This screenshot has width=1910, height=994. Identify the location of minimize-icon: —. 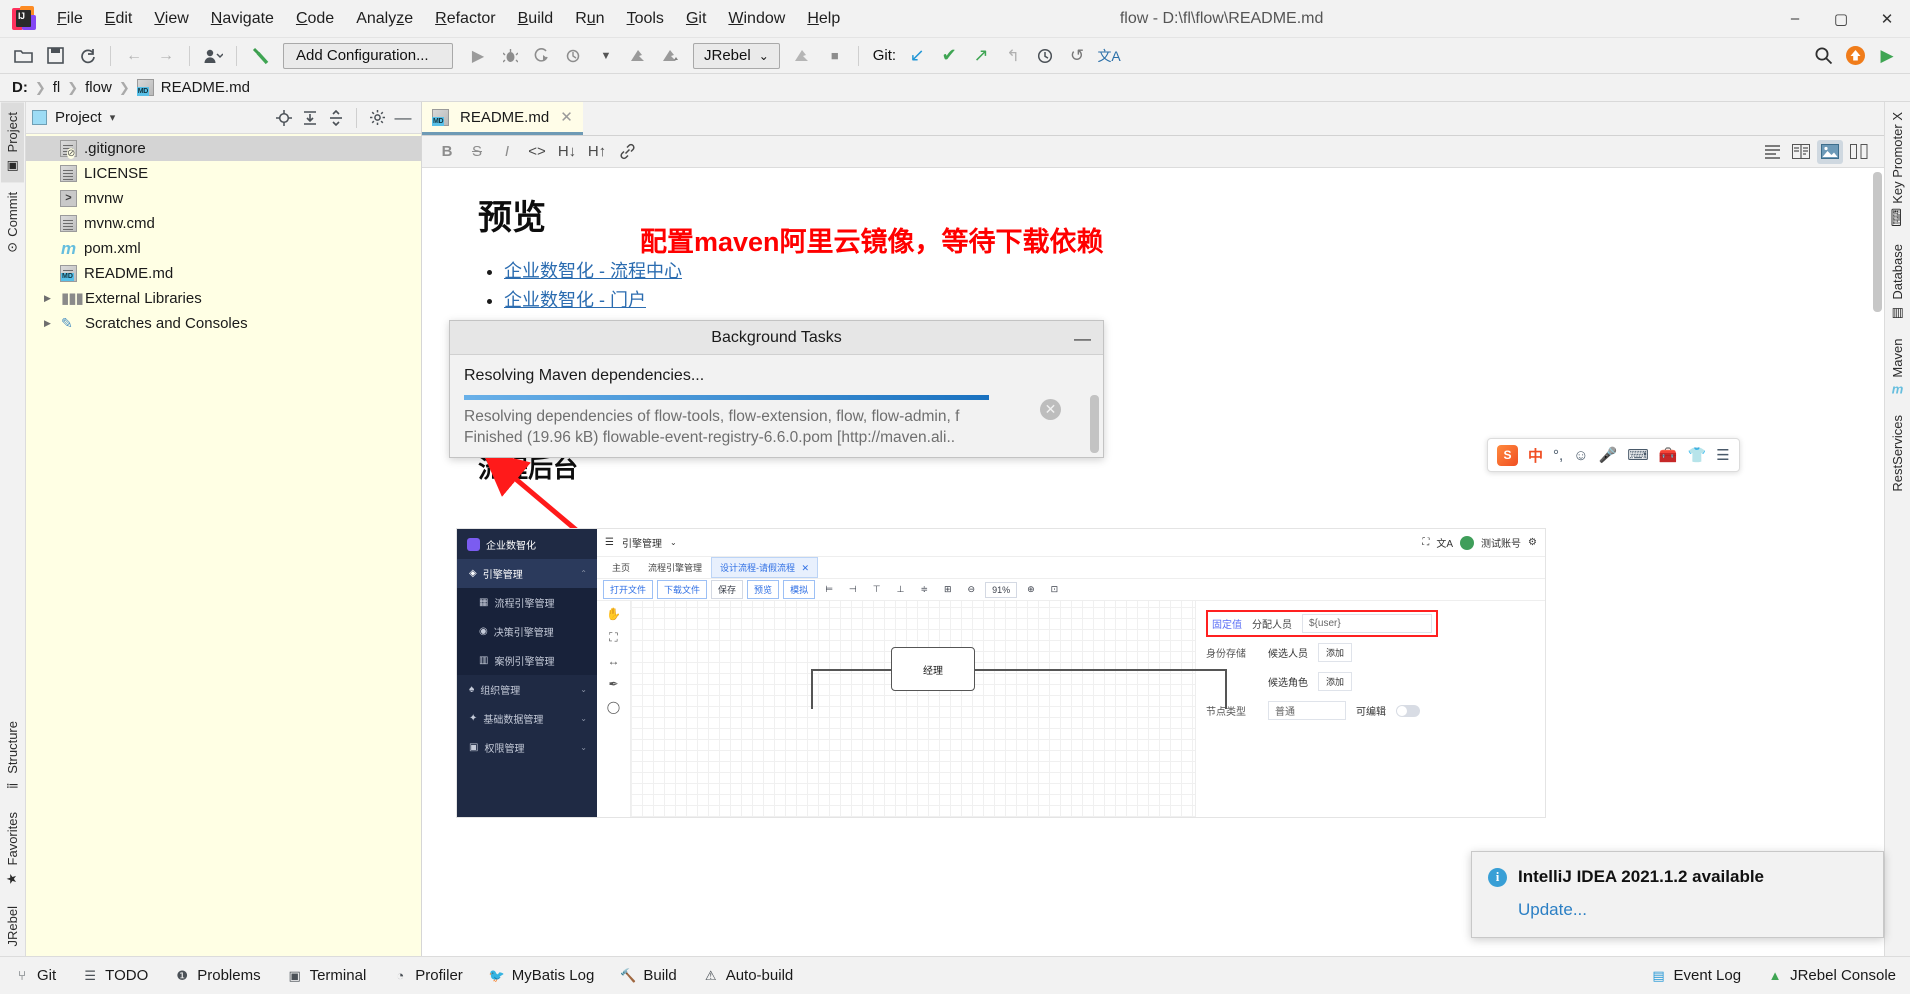
(1082, 339).